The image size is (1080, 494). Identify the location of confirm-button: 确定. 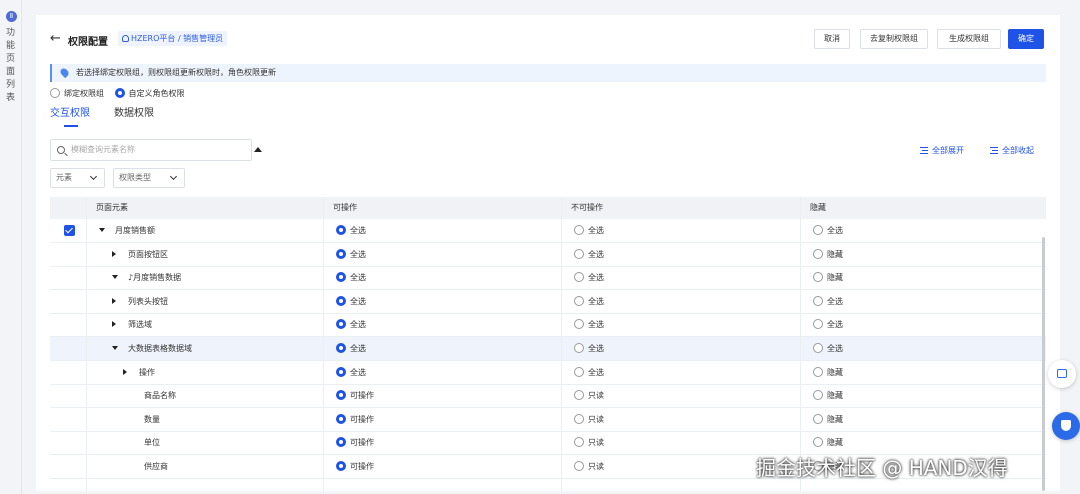
(1026, 39).